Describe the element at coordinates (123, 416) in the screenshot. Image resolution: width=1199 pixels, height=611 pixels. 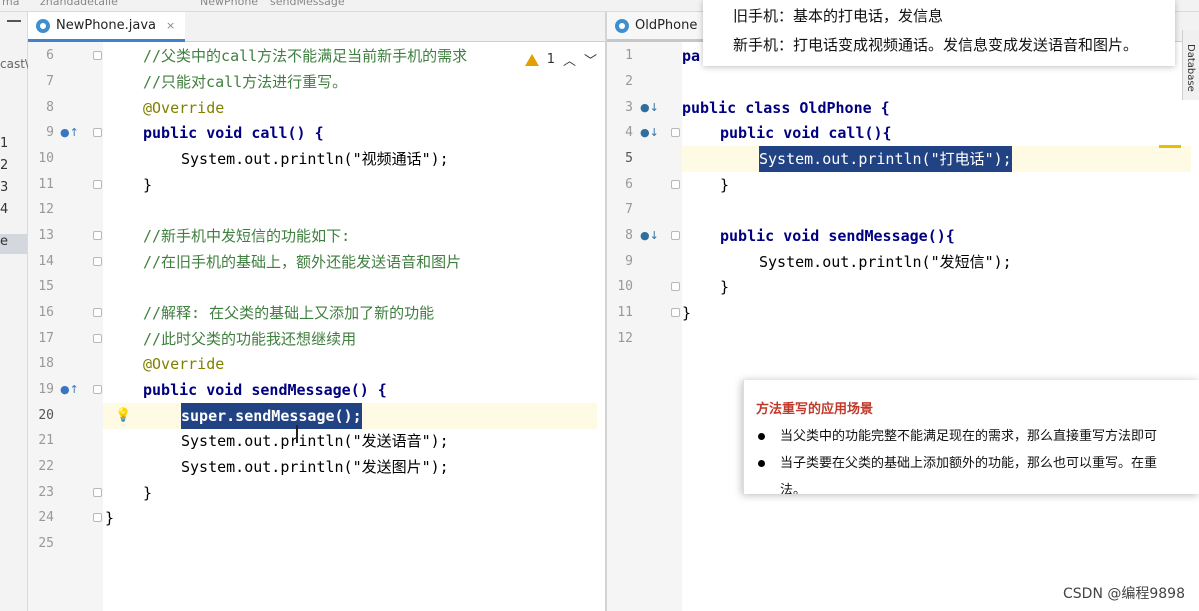
I see `lightbulb-icon: 💡` at that location.